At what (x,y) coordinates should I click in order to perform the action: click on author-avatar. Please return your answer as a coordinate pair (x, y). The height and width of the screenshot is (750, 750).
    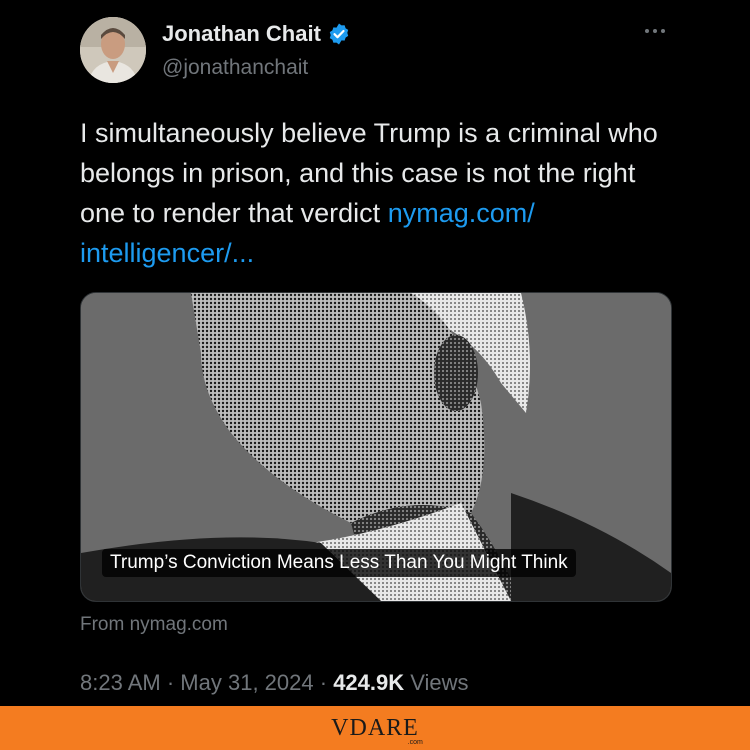
    Looking at the image, I should click on (113, 50).